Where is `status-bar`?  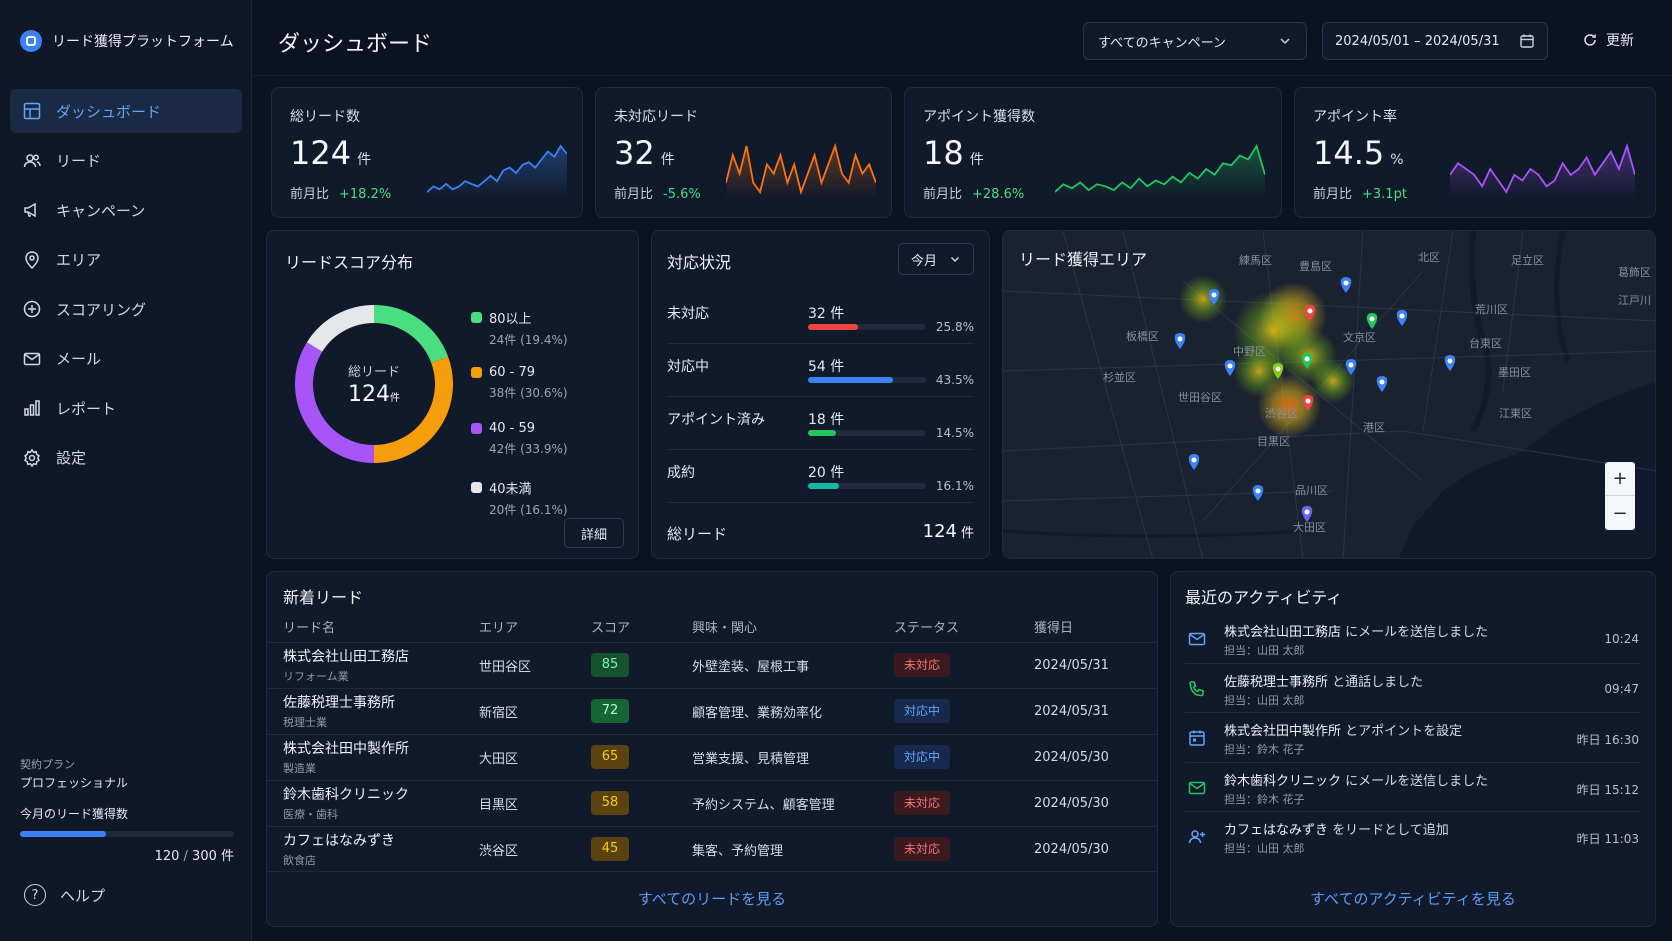 status-bar is located at coordinates (867, 380).